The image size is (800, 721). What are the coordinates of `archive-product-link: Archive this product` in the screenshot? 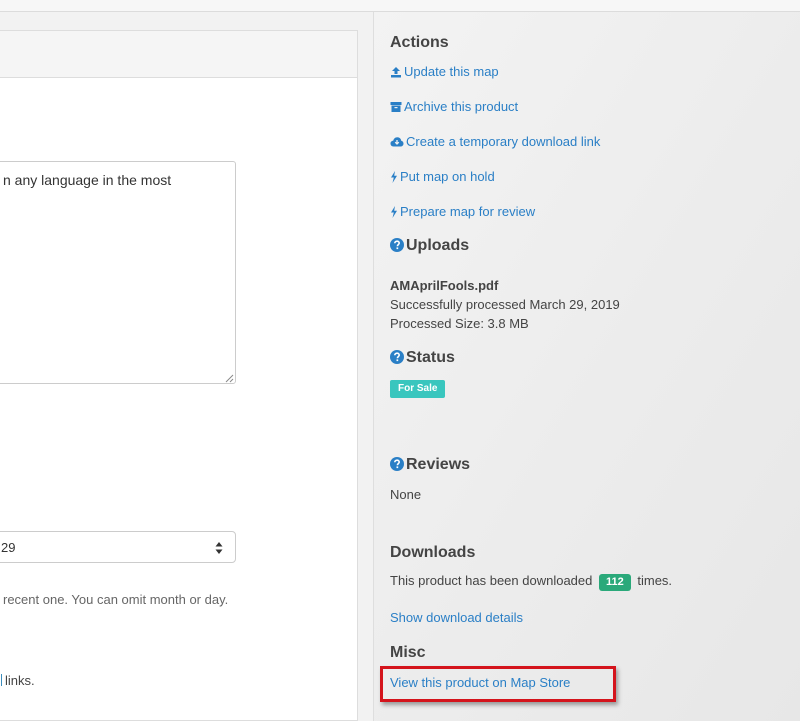 It's located at (454, 106).